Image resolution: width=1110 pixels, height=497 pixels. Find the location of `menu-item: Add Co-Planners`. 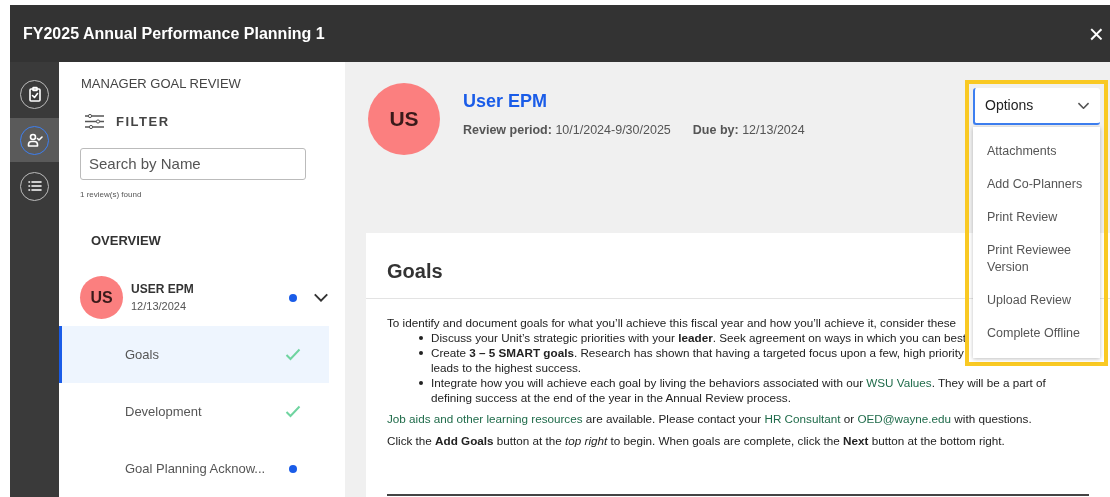

menu-item: Add Co-Planners is located at coordinates (1036, 184).